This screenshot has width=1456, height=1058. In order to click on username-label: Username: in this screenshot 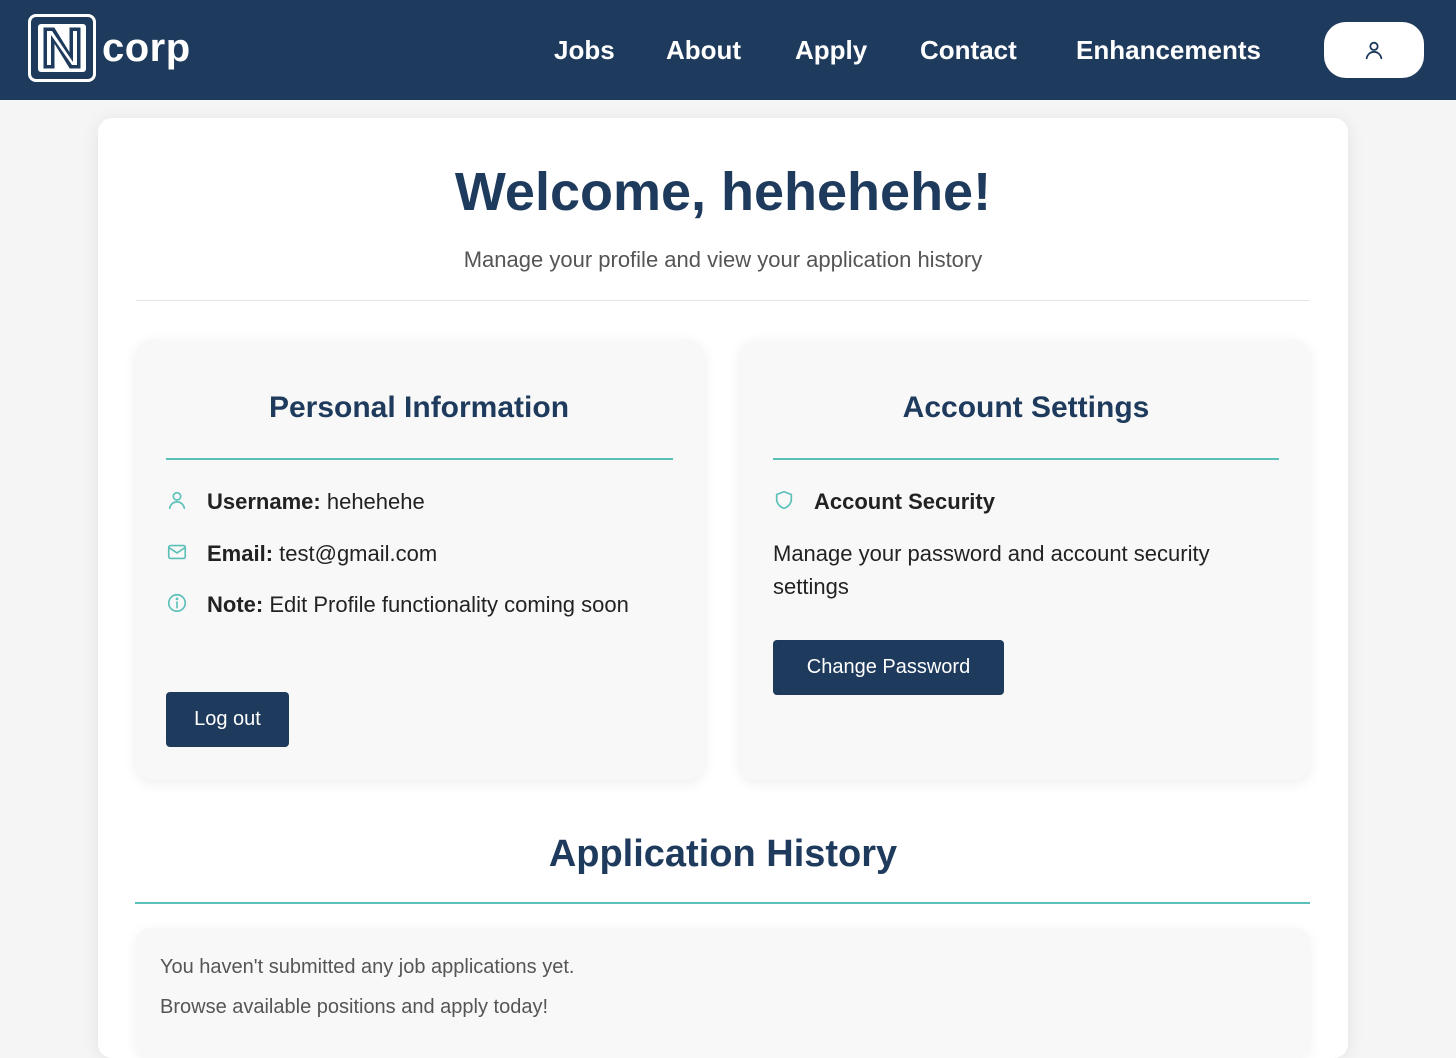, I will do `click(264, 501)`.